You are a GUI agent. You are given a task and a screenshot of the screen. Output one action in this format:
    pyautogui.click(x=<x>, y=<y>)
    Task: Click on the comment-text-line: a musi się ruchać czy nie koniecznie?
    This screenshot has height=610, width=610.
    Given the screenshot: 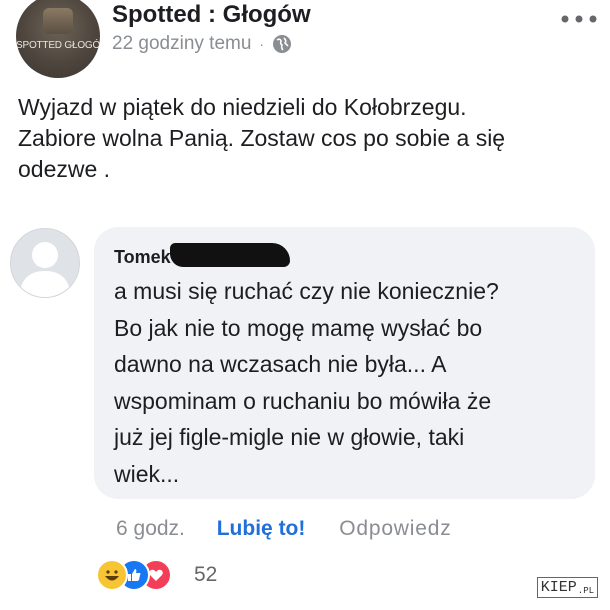 What is the action you would take?
    pyautogui.click(x=306, y=291)
    